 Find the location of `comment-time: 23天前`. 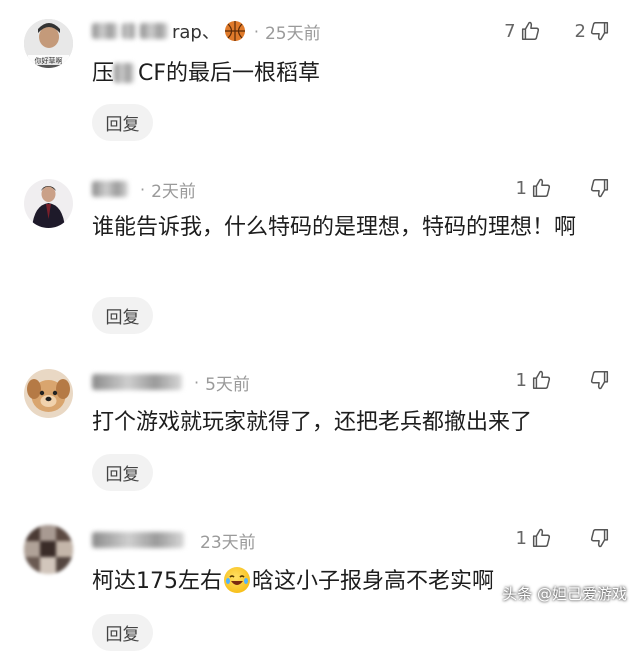

comment-time: 23天前 is located at coordinates (228, 542).